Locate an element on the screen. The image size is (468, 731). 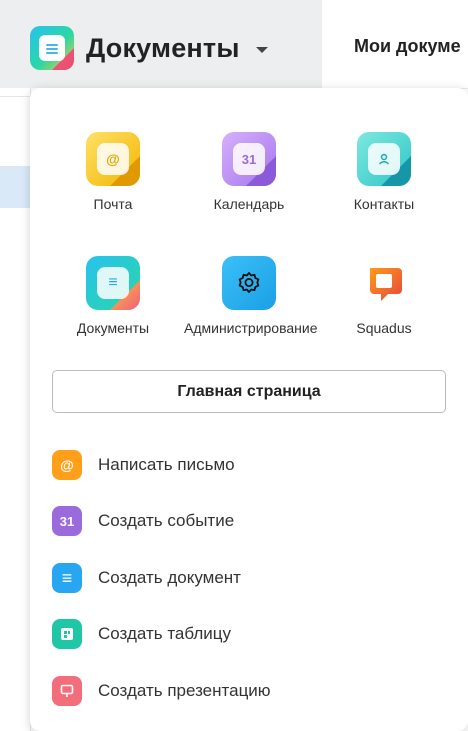
action-write-mail: @ Написать письмо is located at coordinates (143, 465).